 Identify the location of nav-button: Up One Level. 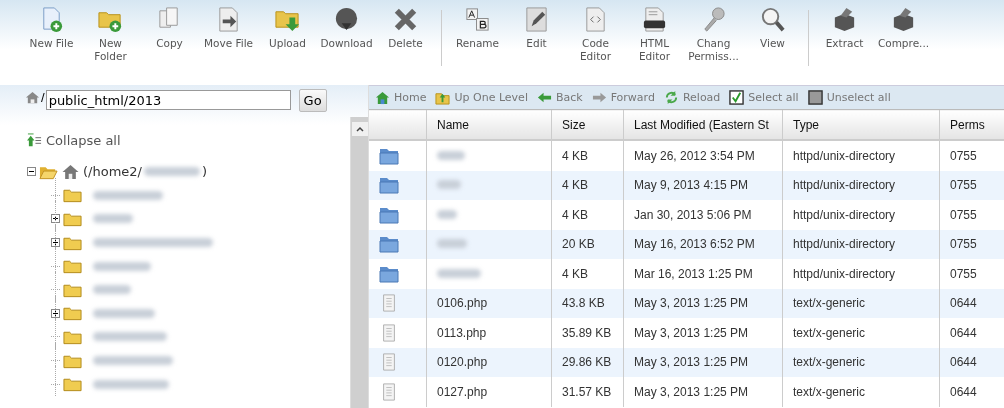
(481, 97).